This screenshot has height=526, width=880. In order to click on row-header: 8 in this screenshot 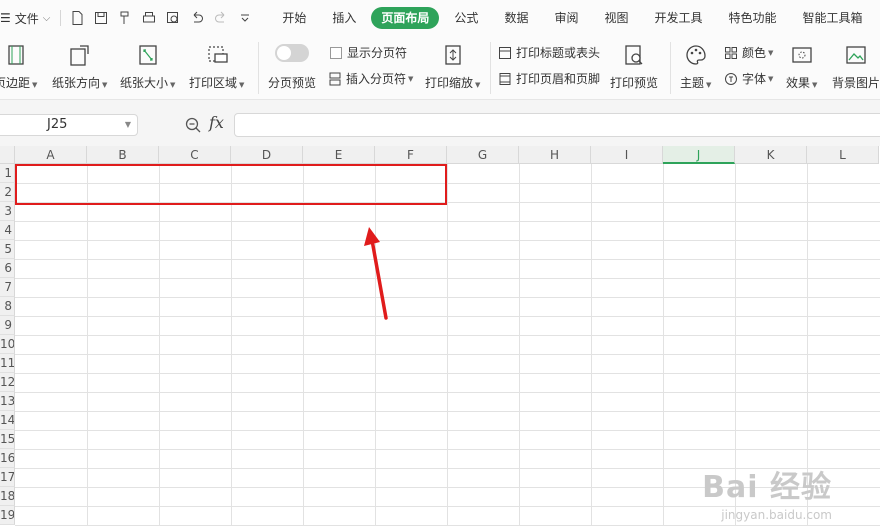, I will do `click(7, 306)`.